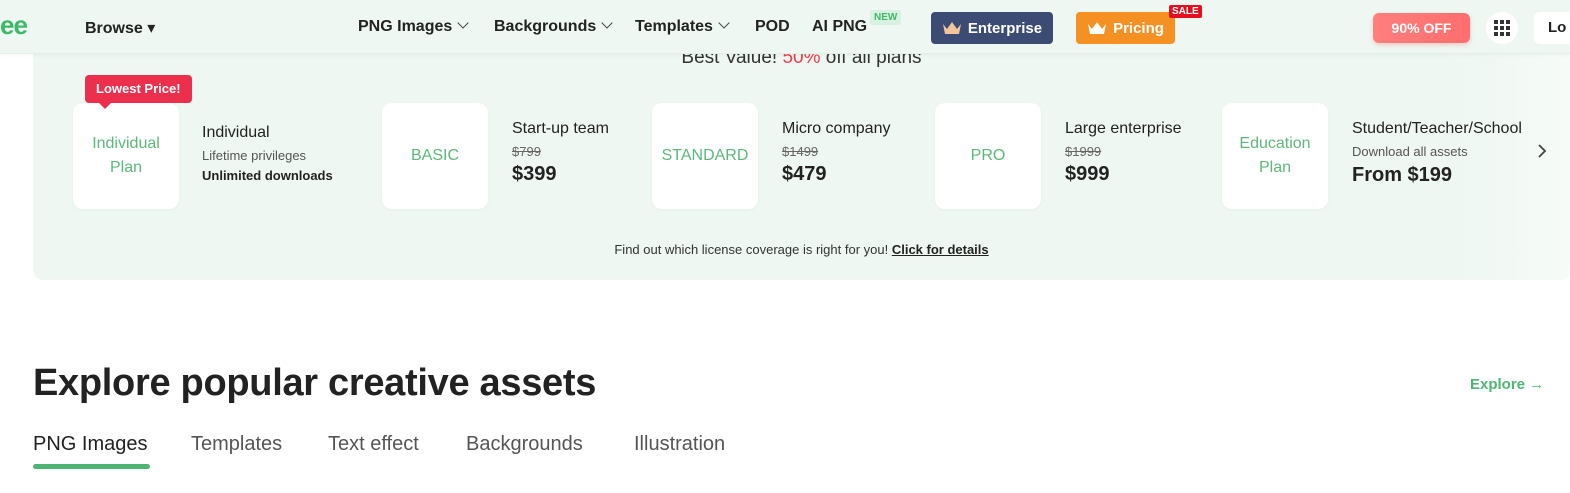 The height and width of the screenshot is (493, 1570). Describe the element at coordinates (236, 444) in the screenshot. I see `tab-templates: Templates` at that location.